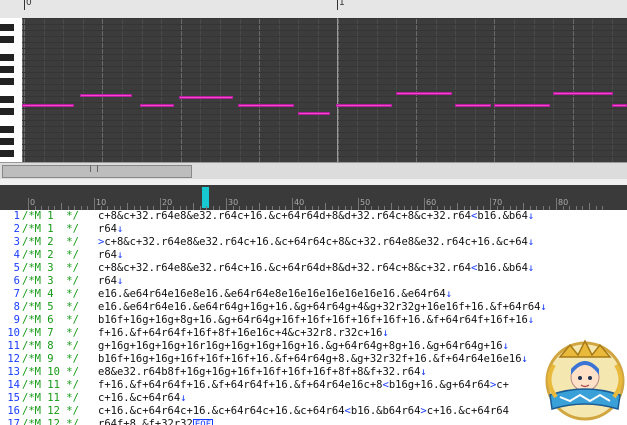 This screenshot has width=627, height=425. I want to click on mml-code: c+16.&c+64r64↓, so click(142, 398).